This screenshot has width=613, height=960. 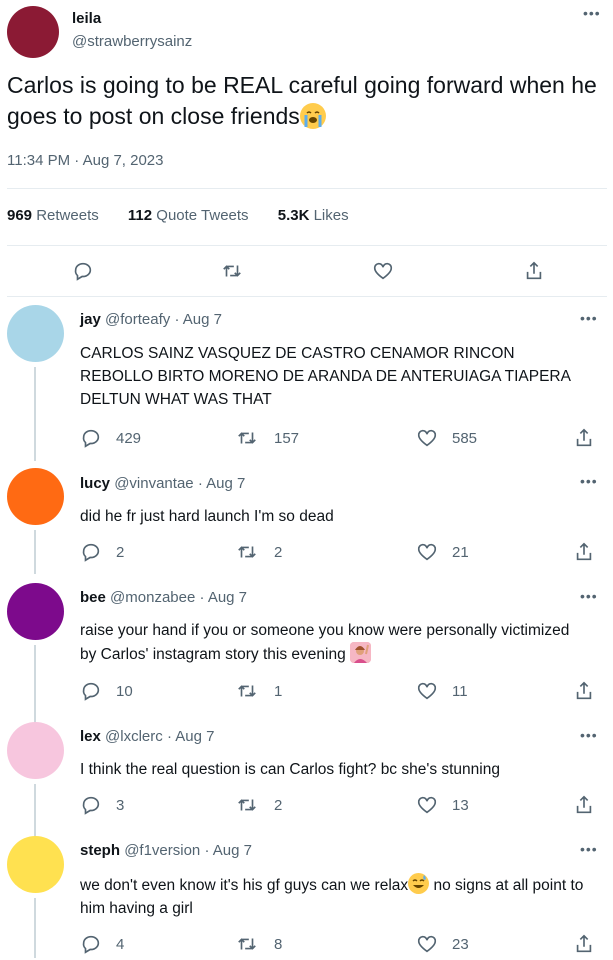 I want to click on like-count: 11, so click(x=460, y=691).